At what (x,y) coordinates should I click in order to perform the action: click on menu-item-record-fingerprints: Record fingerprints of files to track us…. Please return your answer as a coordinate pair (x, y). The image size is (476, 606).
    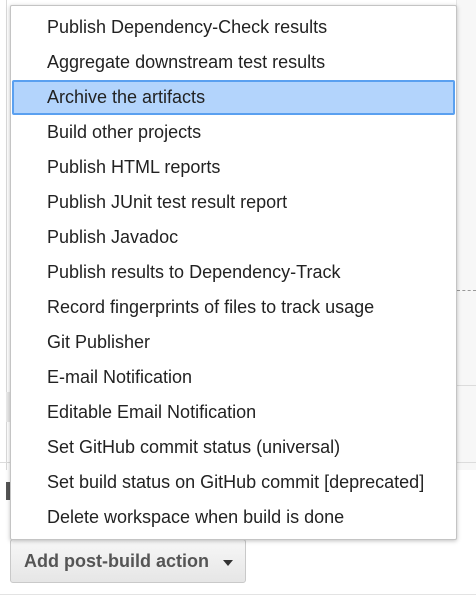
    Looking at the image, I should click on (233, 307).